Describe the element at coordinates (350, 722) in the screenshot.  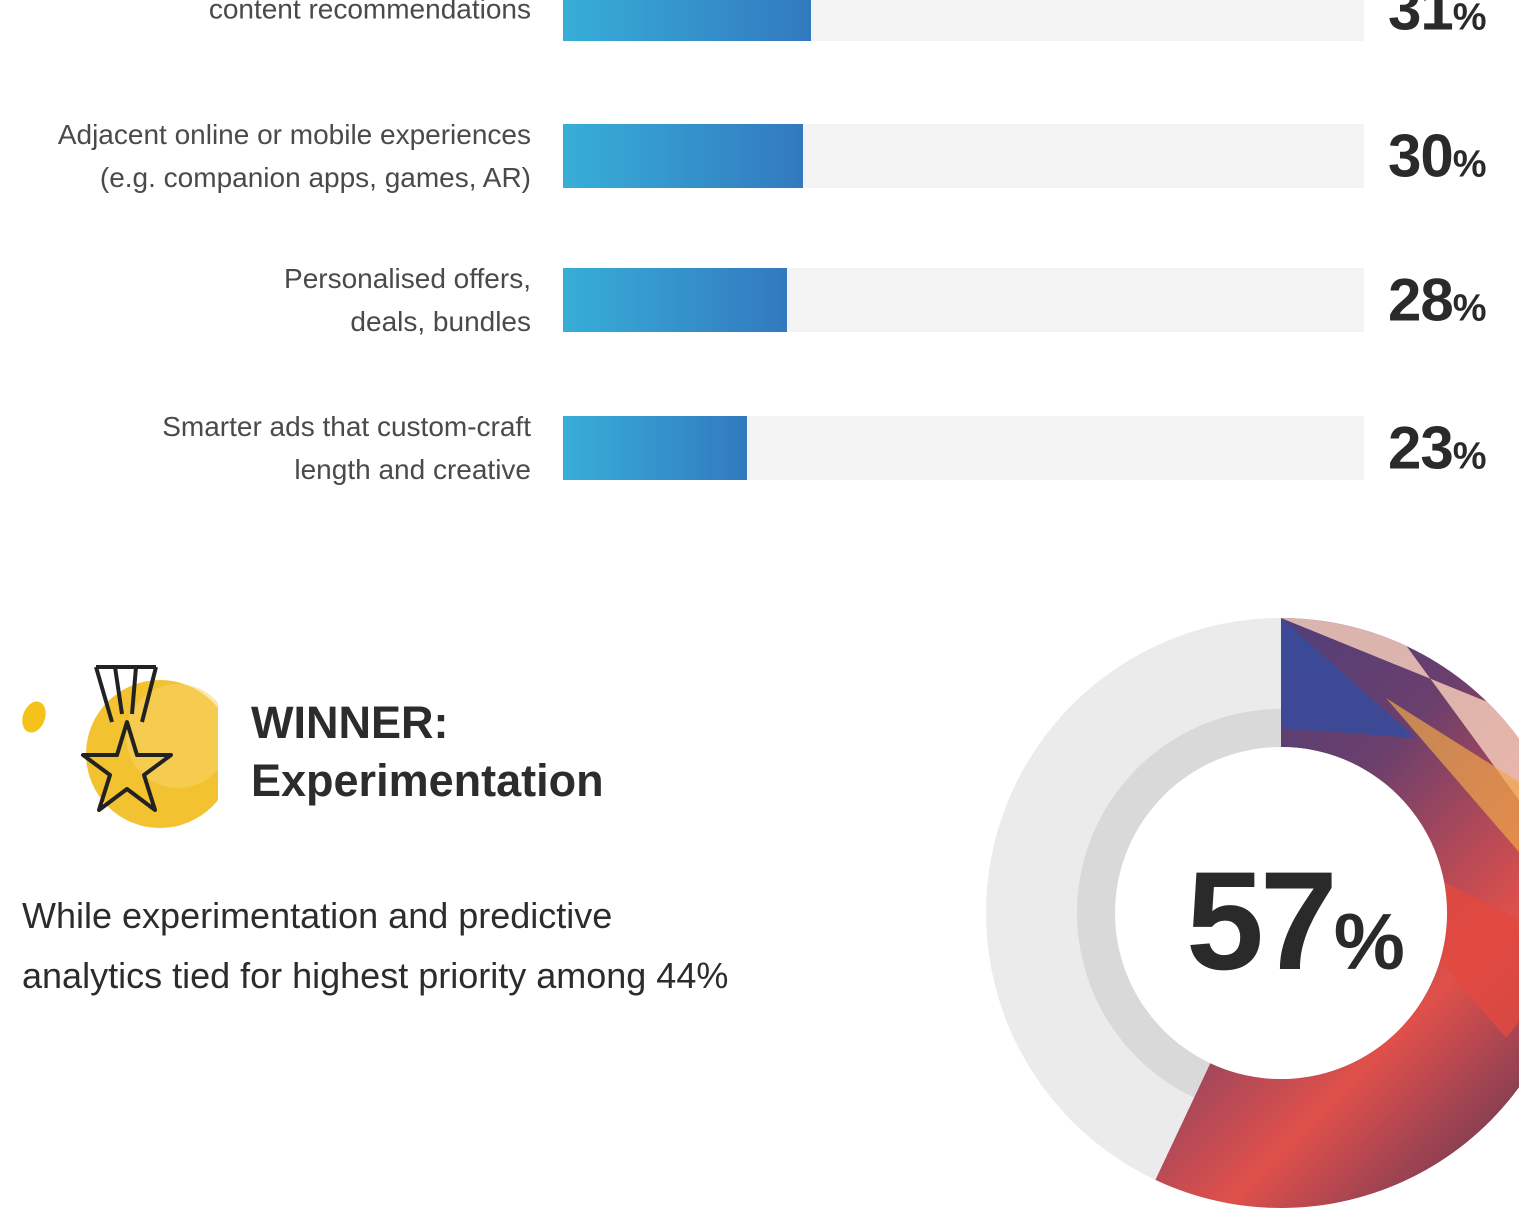
I see `winner-title: WINNER:` at that location.